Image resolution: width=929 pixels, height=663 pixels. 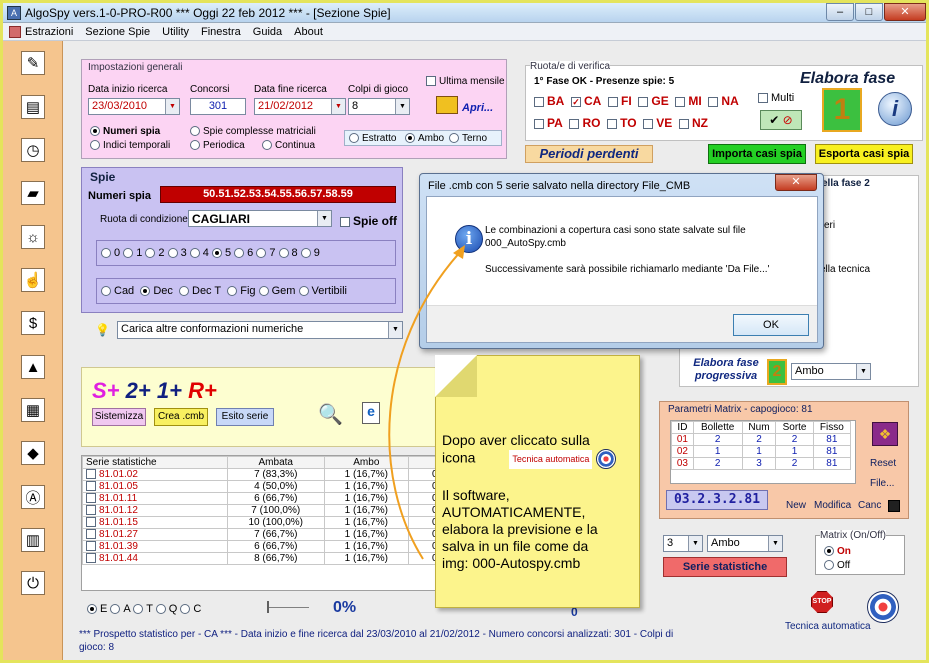 I want to click on slider-thumb, so click(x=268, y=607).